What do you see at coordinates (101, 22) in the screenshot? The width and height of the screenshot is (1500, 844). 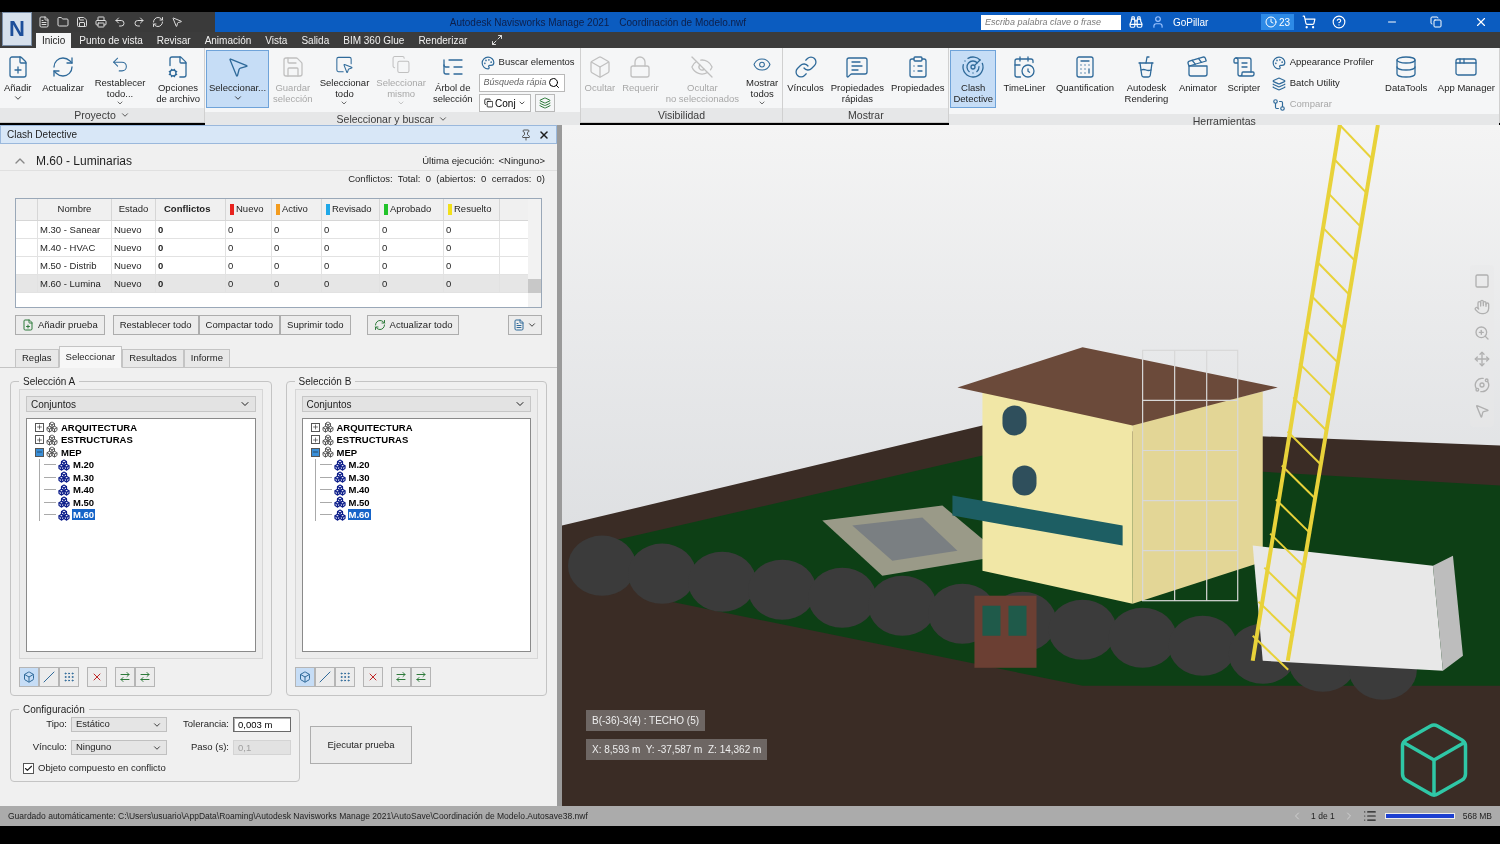 I see `printer-icon` at bounding box center [101, 22].